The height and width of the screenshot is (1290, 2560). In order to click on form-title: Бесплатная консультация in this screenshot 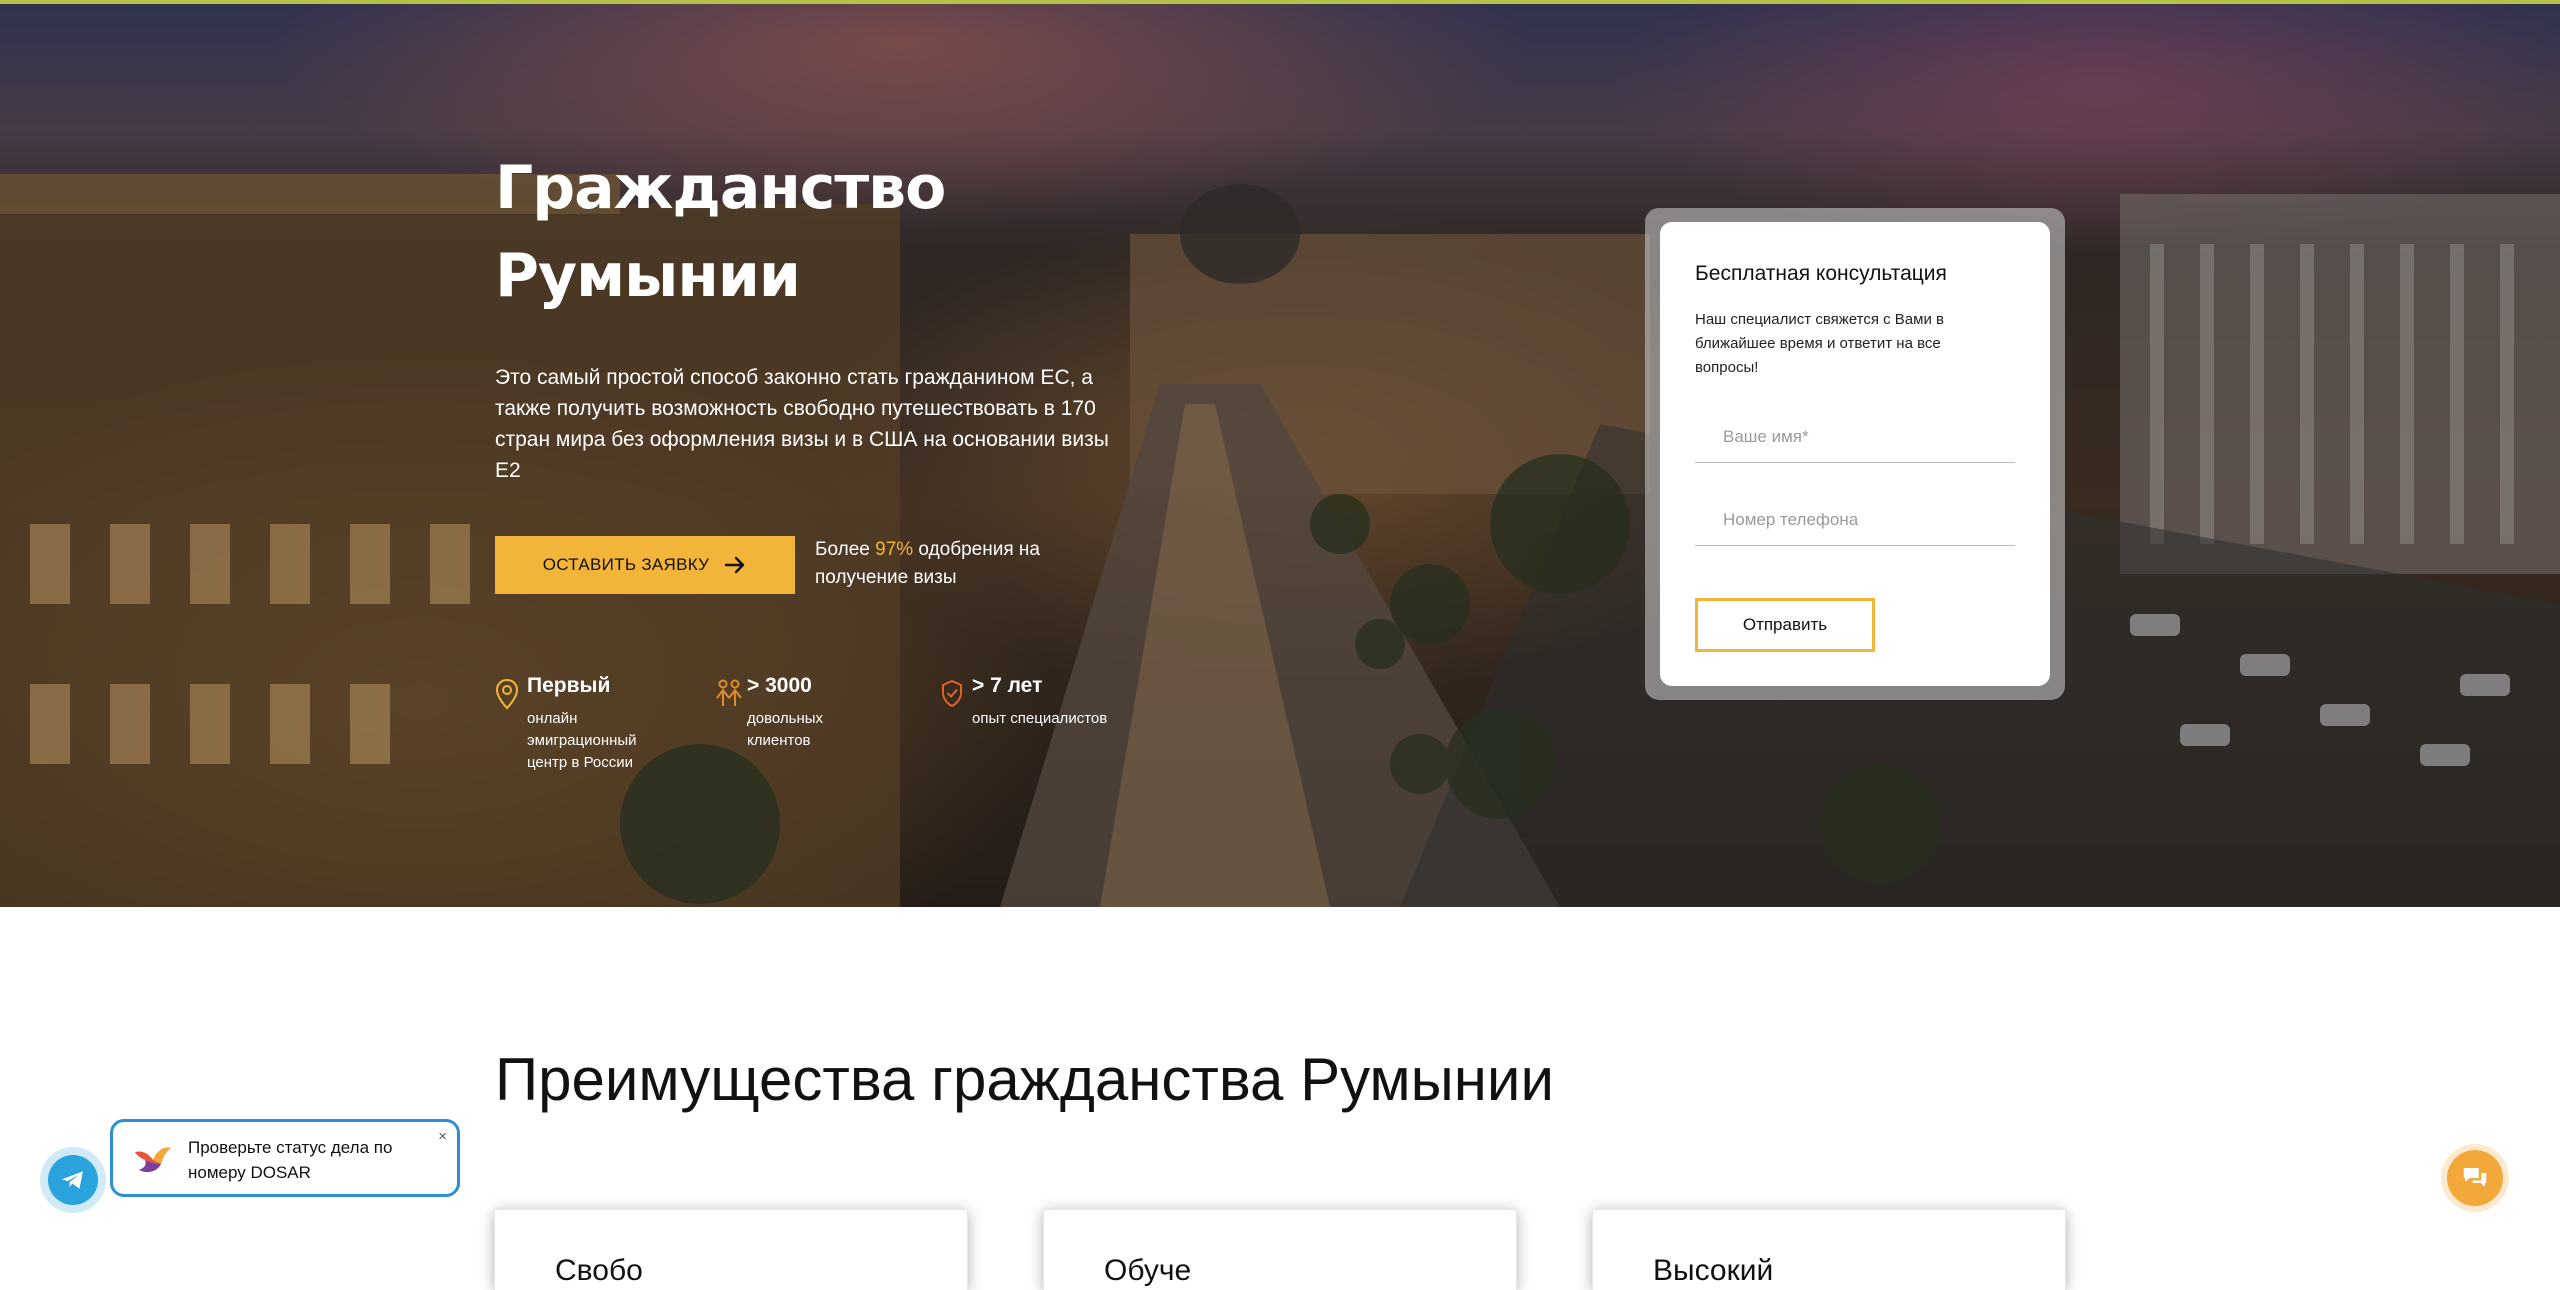, I will do `click(1821, 273)`.